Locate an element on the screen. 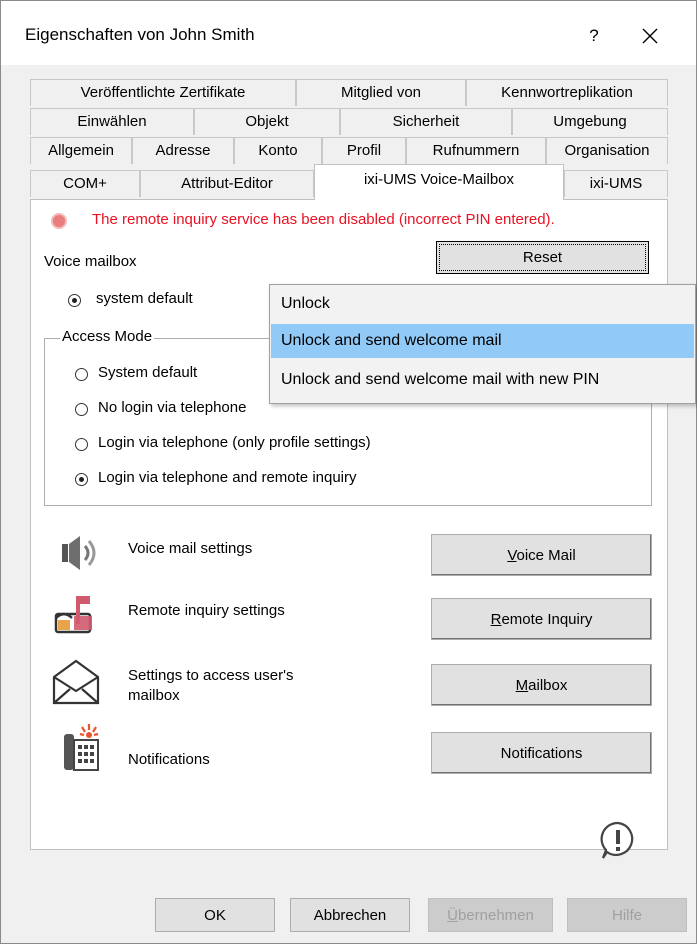 The image size is (697, 944). remote-inquiry-accel: R is located at coordinates (496, 619).